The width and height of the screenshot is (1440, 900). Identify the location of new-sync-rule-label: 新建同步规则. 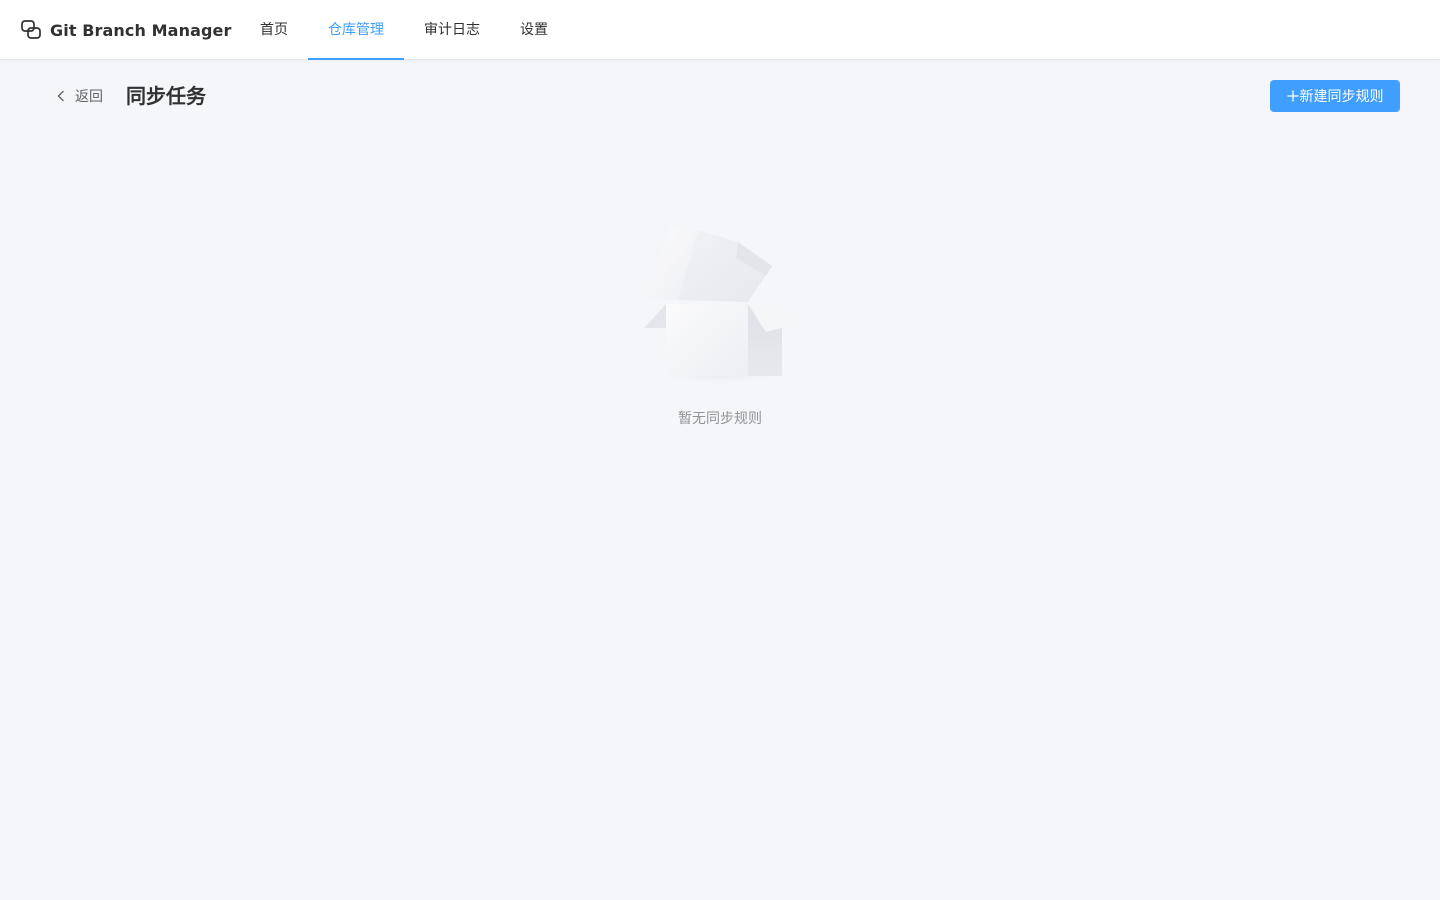
(1341, 97).